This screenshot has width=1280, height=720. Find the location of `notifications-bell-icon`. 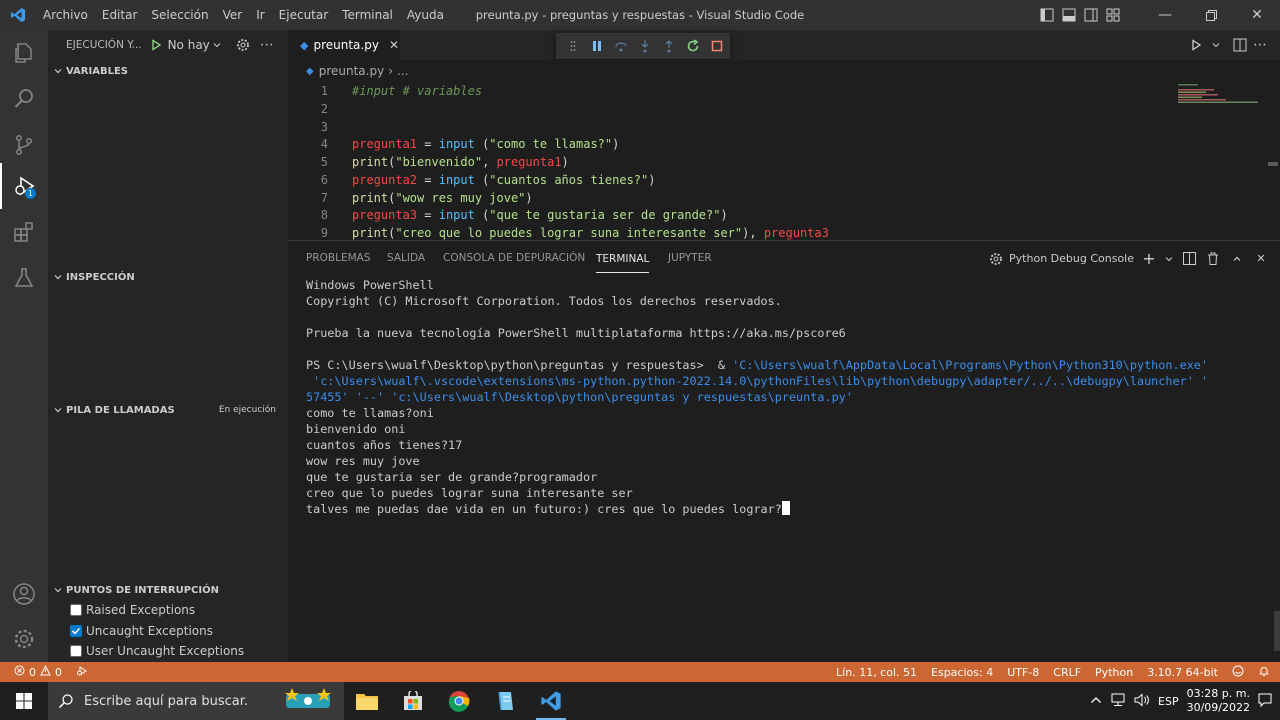

notifications-bell-icon is located at coordinates (1264, 672).